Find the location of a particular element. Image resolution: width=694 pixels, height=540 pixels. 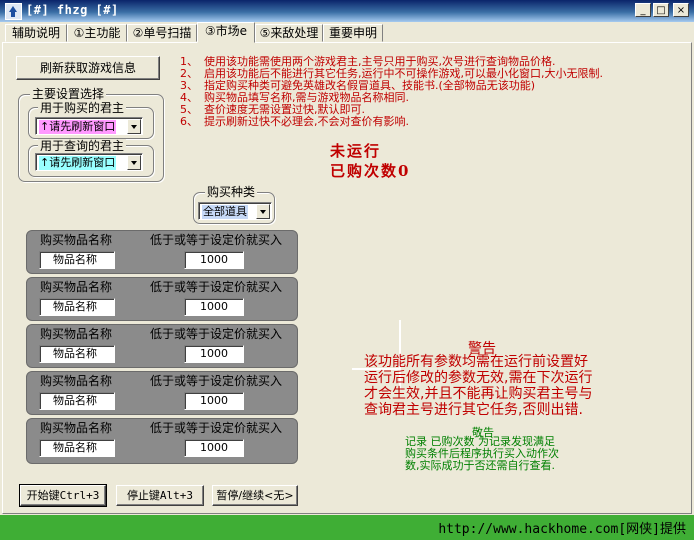

tab-main-function: ①主功能 is located at coordinates (97, 33).